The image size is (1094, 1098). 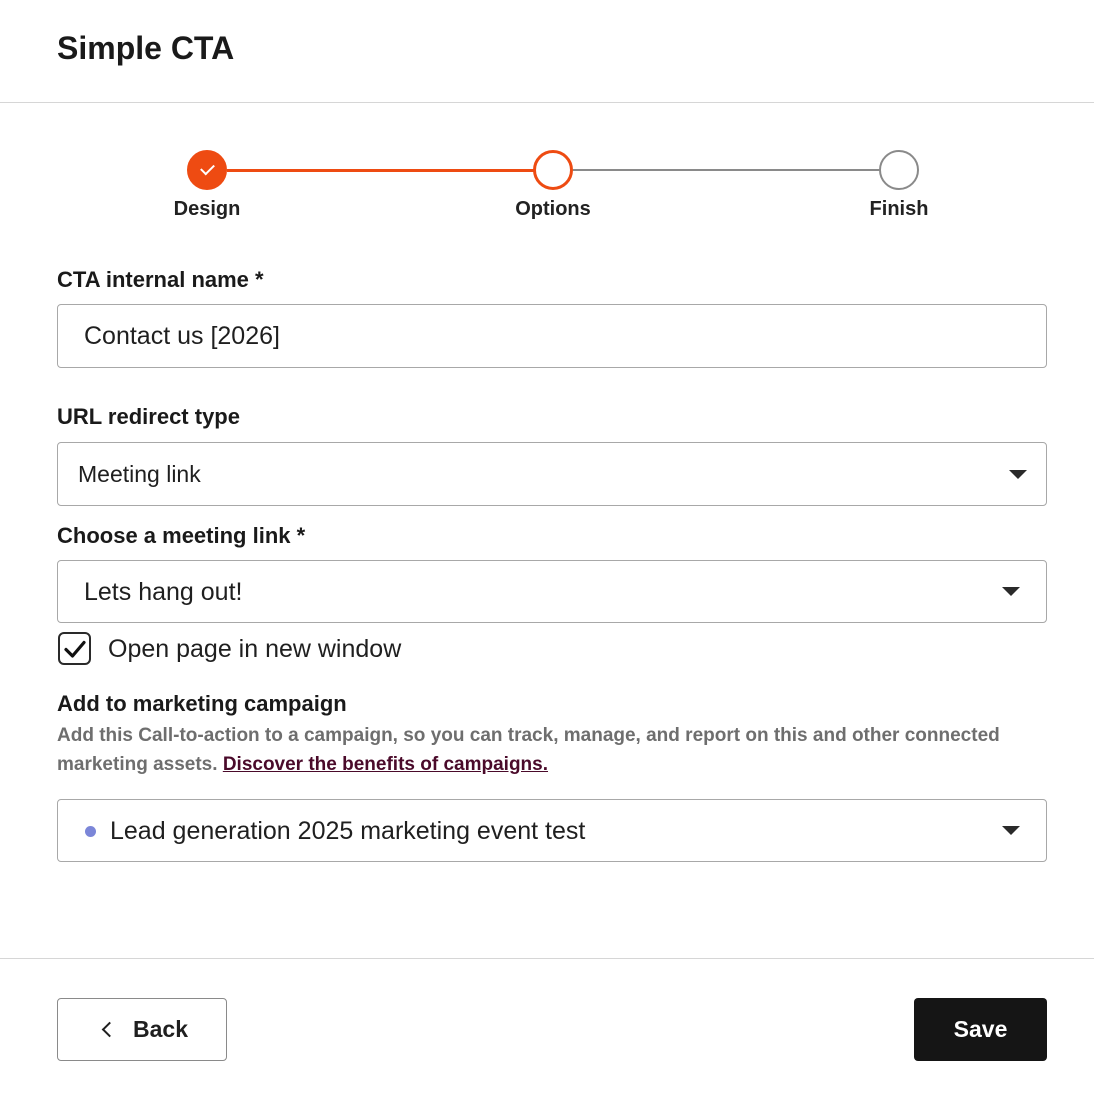 What do you see at coordinates (385, 764) in the screenshot?
I see `campaigns-benefits-link: Discover the benefits of campaigns.` at bounding box center [385, 764].